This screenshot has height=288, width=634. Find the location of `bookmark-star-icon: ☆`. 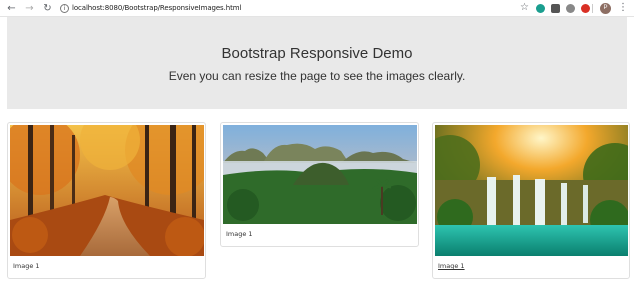

bookmark-star-icon: ☆ is located at coordinates (524, 7).